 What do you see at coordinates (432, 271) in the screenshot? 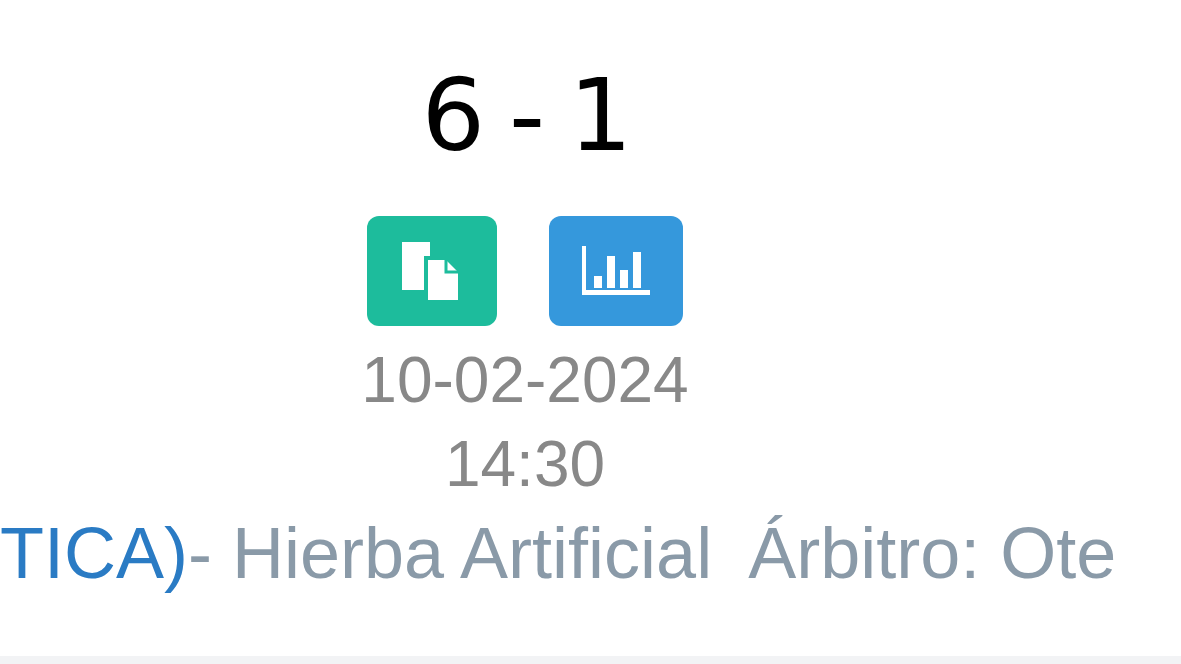
I see `copy-button` at bounding box center [432, 271].